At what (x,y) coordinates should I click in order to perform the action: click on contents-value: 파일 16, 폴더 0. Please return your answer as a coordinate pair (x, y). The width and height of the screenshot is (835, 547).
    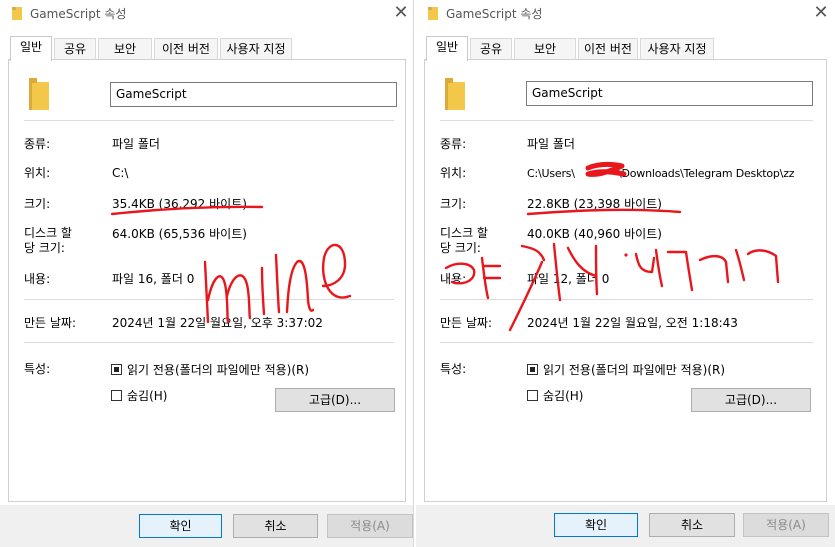
    Looking at the image, I should click on (153, 279).